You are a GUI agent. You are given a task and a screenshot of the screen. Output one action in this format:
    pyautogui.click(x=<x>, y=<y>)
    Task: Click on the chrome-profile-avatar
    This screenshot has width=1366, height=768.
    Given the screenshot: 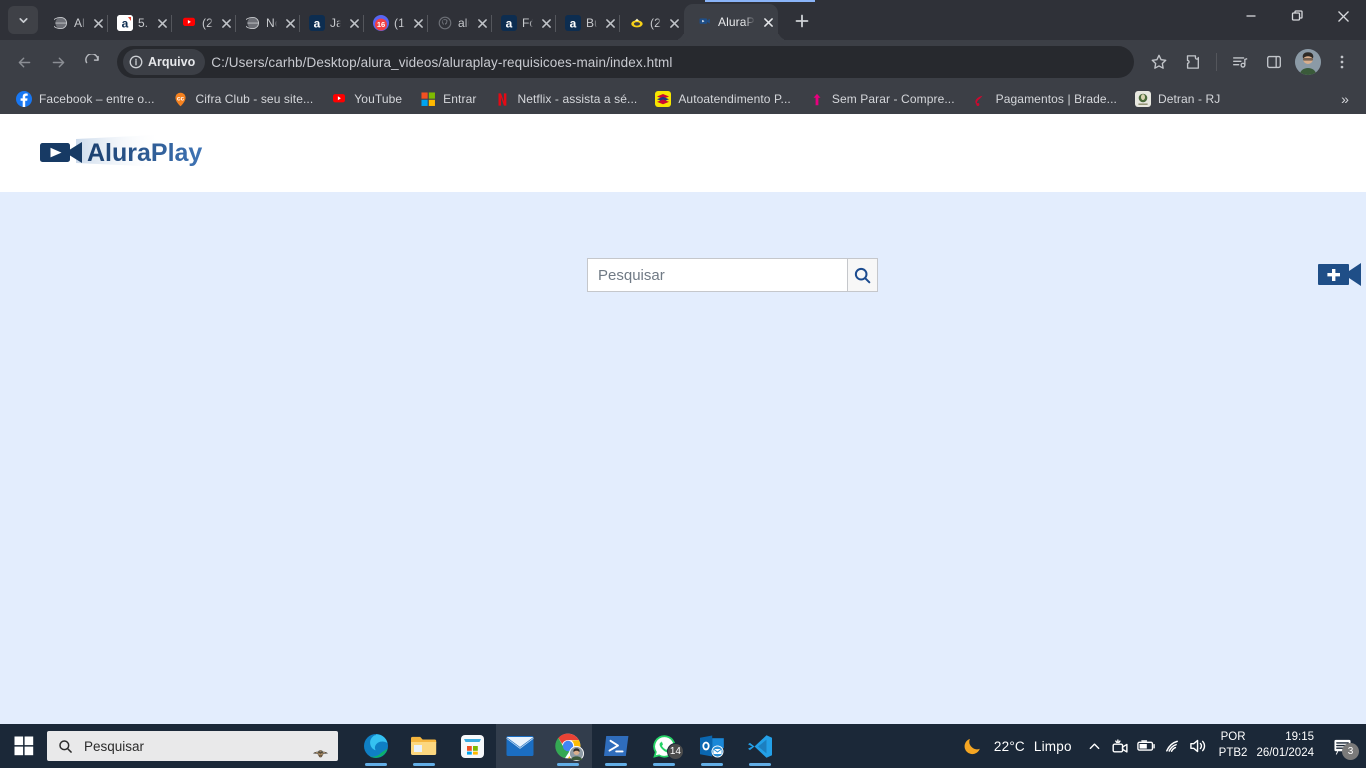 What is the action you would take?
    pyautogui.click(x=576, y=753)
    